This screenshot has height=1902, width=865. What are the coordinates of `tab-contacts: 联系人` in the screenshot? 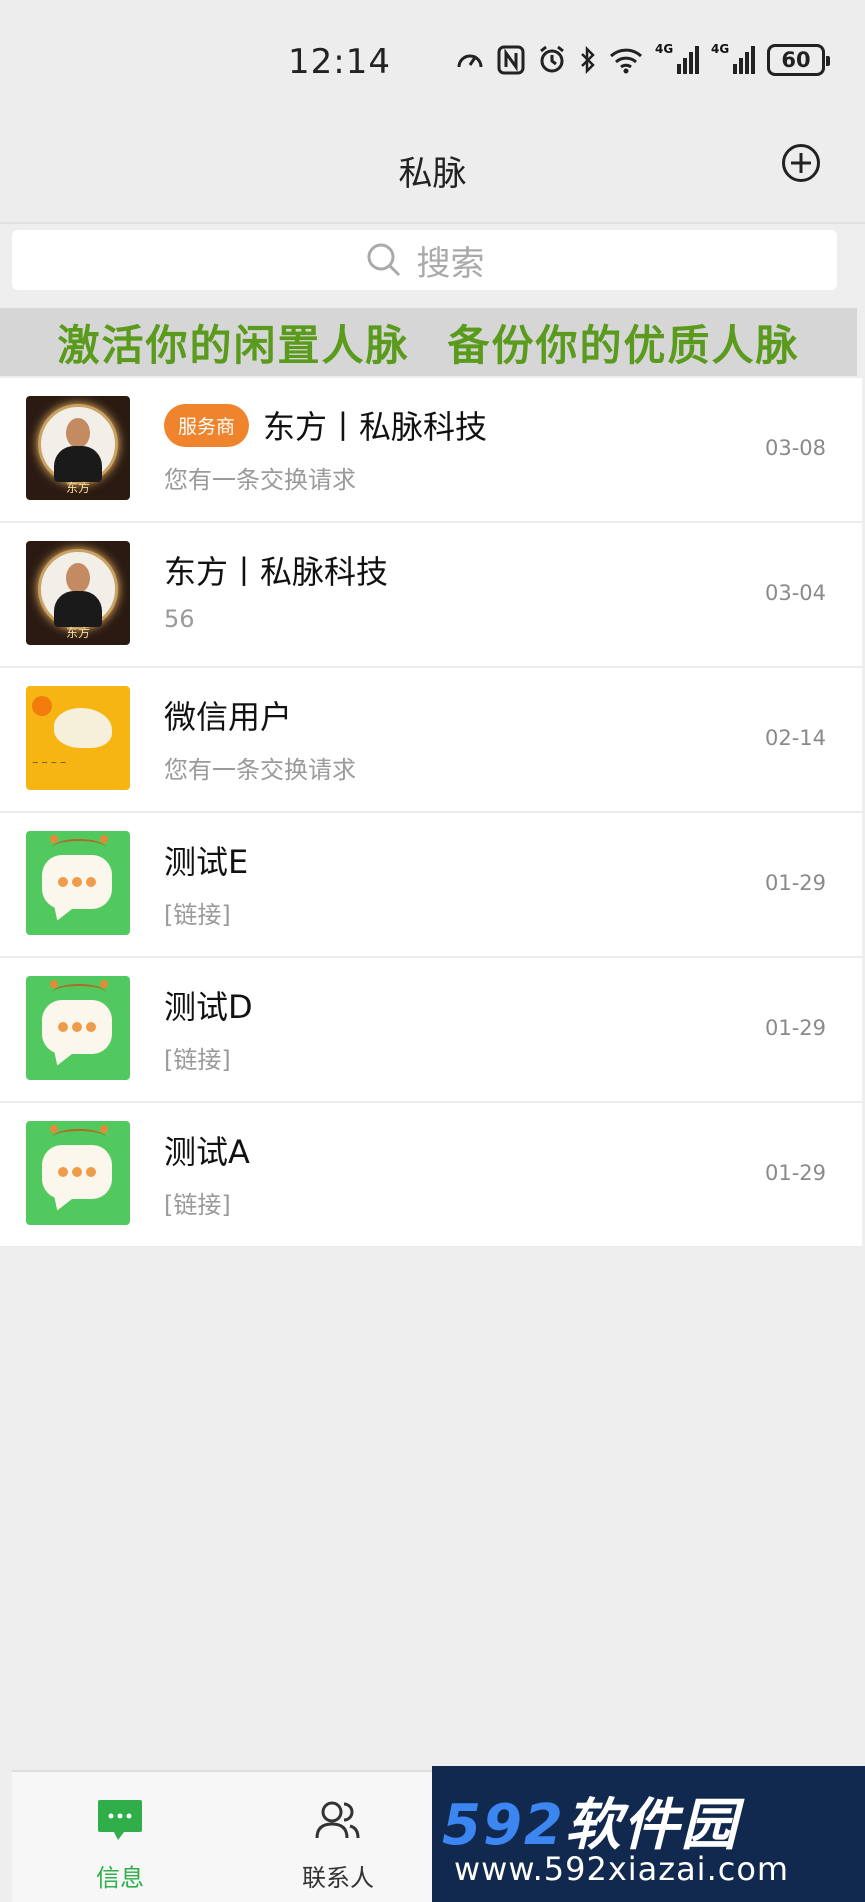 It's located at (338, 1845).